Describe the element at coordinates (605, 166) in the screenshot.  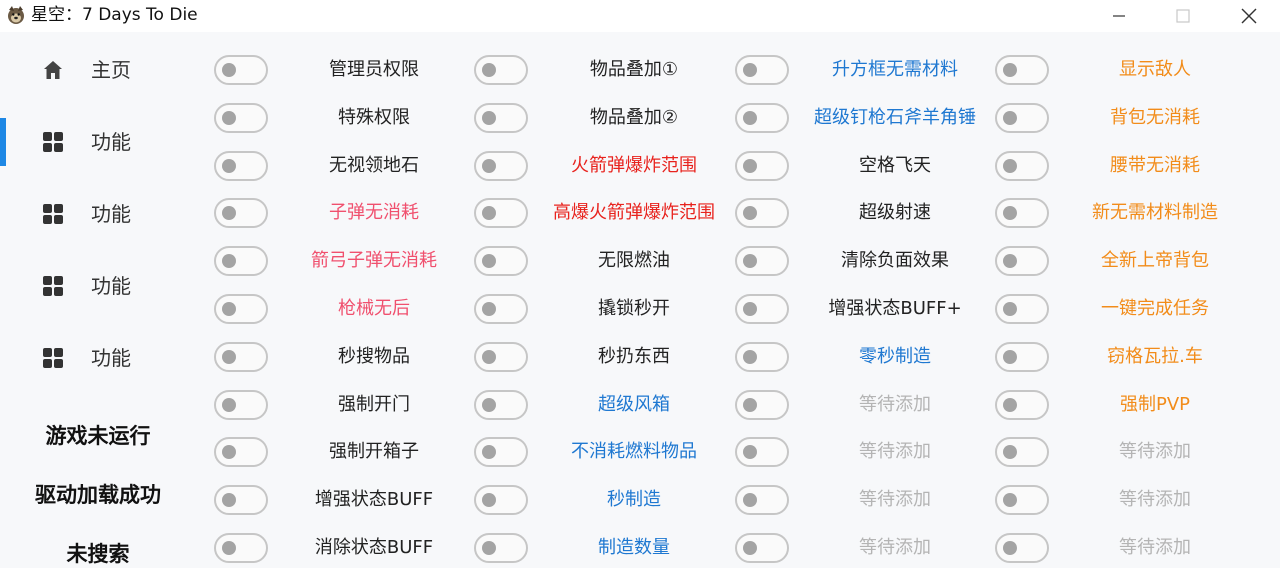
I see `feature-item: 火箭弹爆炸范围` at that location.